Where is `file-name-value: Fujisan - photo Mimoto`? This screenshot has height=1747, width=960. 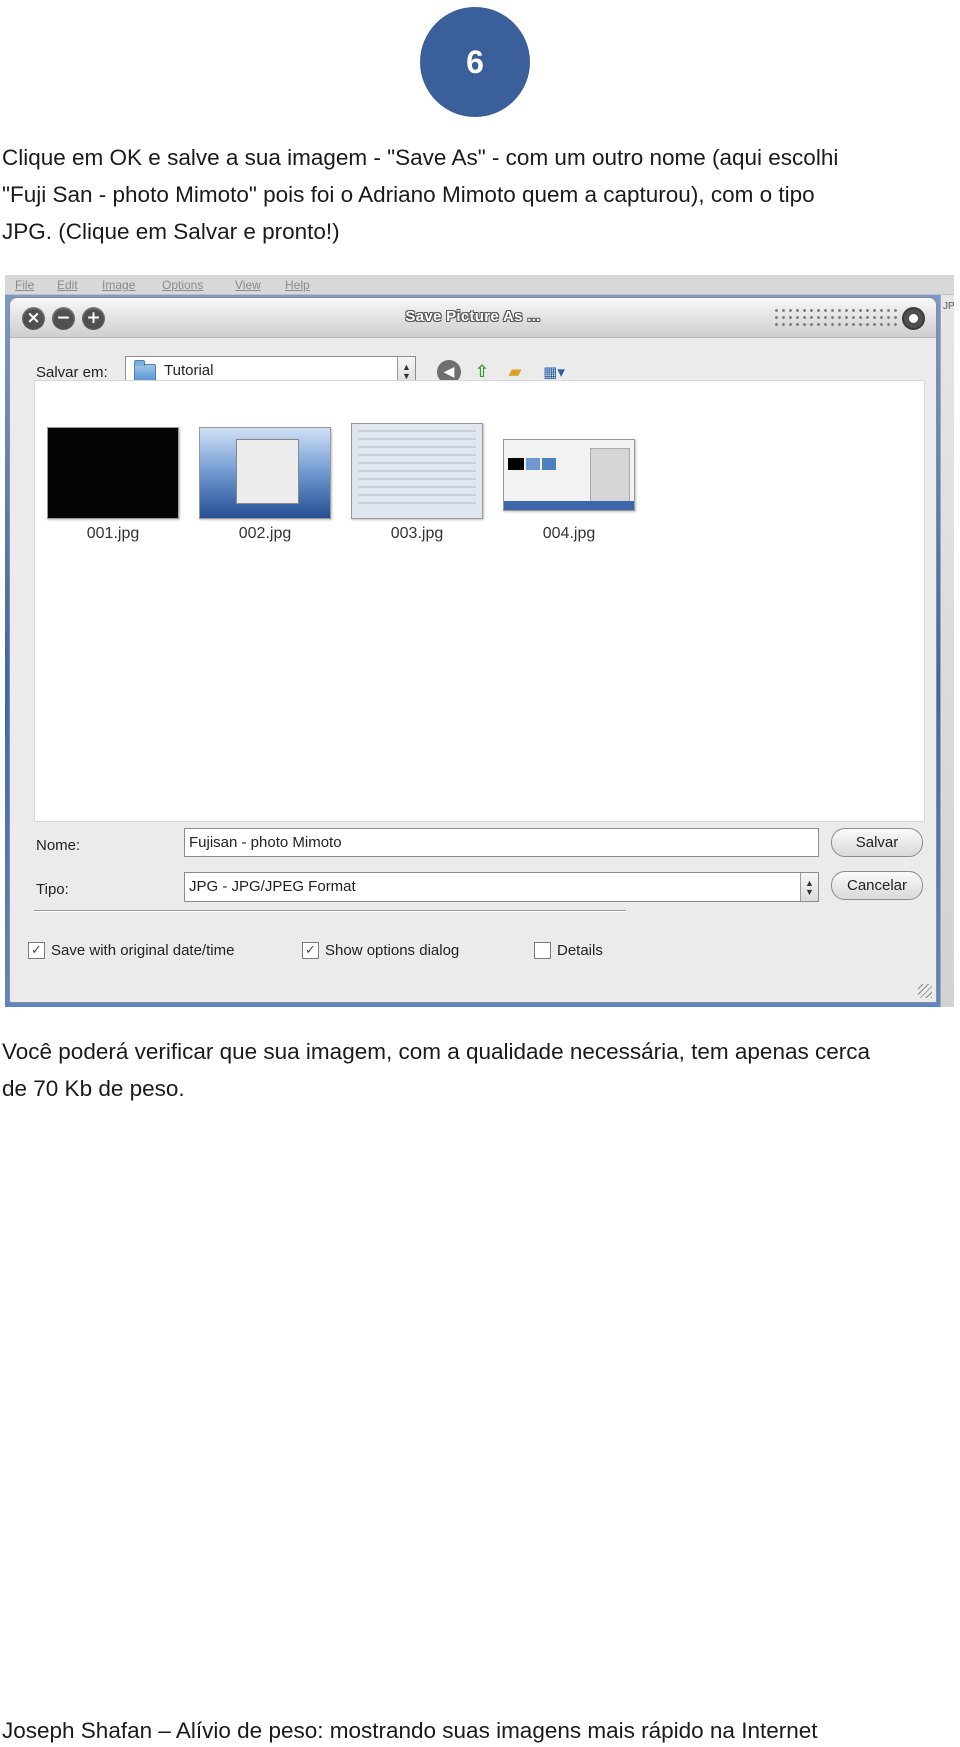
file-name-value: Fujisan - photo Mimoto is located at coordinates (265, 842).